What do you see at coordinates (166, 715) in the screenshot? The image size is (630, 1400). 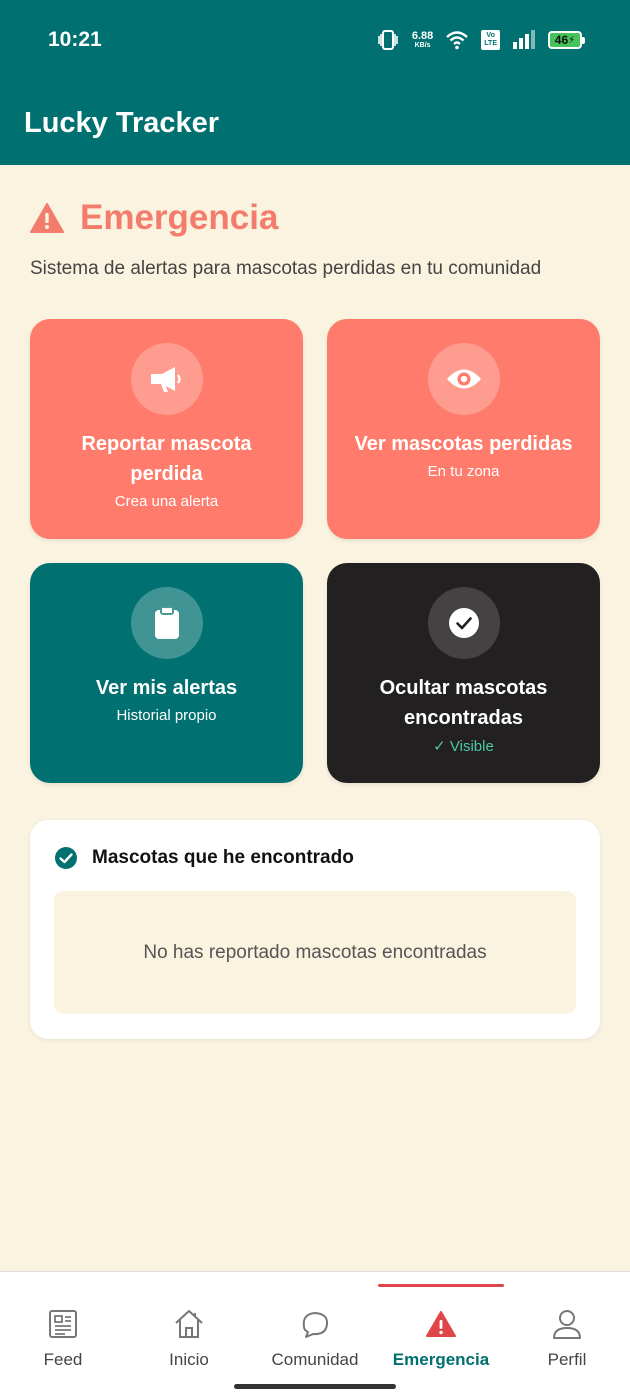 I see `my-alerts-subtitle: Historial propio` at bounding box center [166, 715].